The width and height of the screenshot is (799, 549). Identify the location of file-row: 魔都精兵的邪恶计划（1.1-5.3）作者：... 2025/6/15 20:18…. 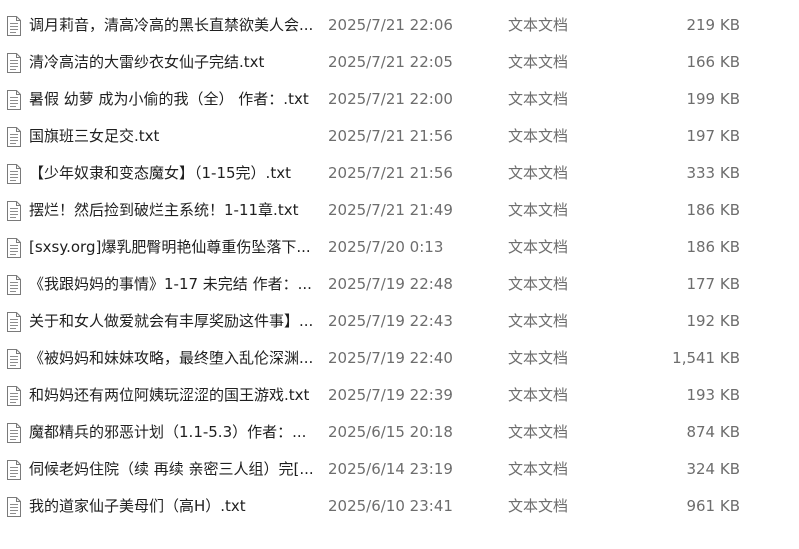
(399, 432).